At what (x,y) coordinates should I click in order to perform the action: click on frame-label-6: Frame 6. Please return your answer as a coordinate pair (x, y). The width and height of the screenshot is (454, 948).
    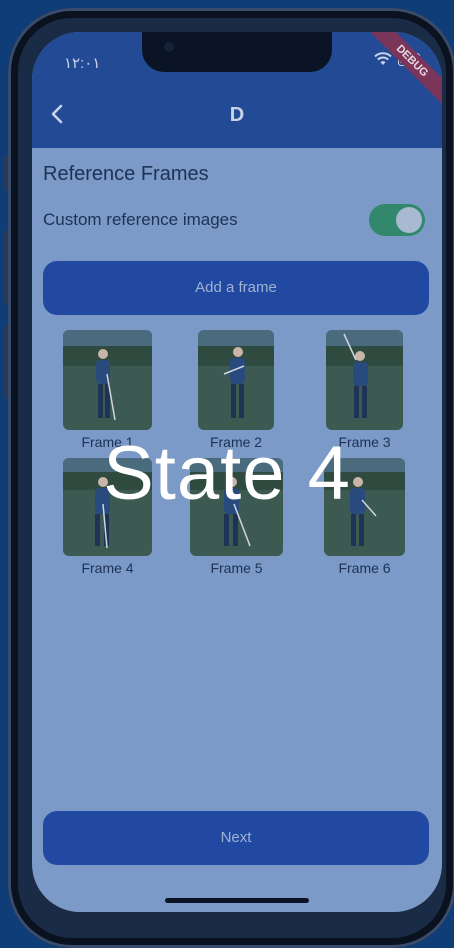
    Looking at the image, I should click on (364, 568).